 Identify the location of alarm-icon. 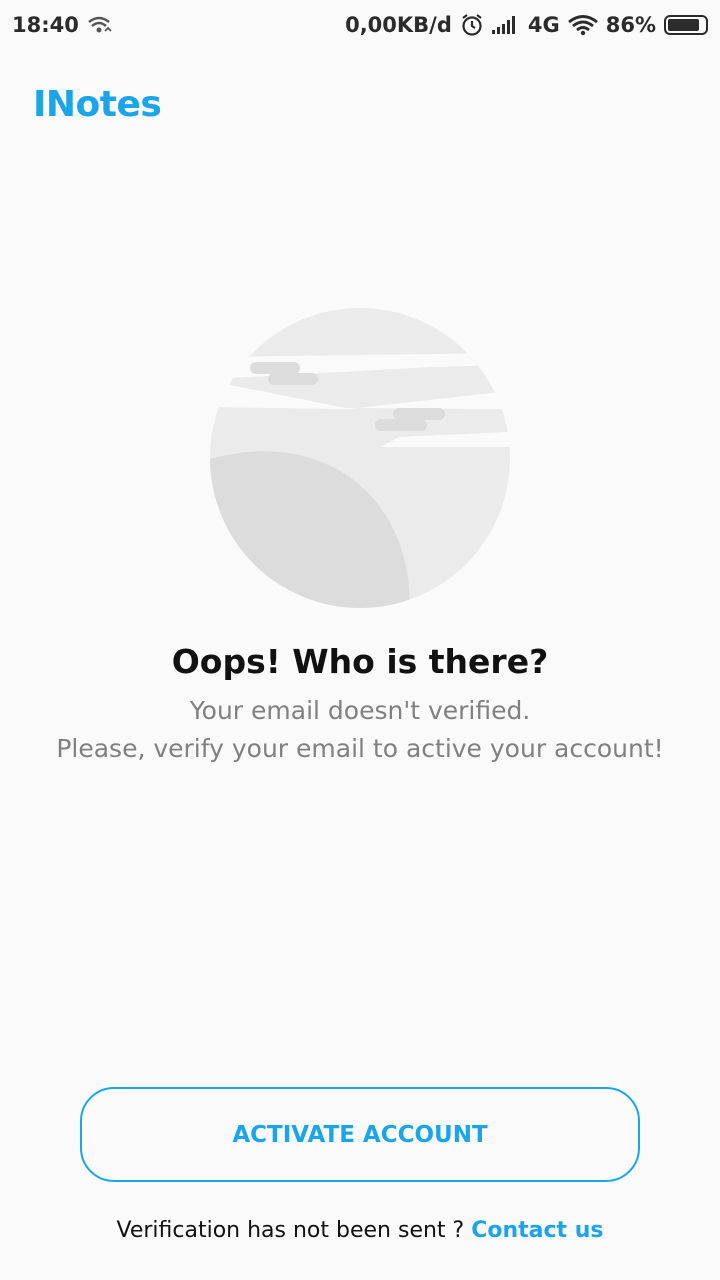
(472, 25).